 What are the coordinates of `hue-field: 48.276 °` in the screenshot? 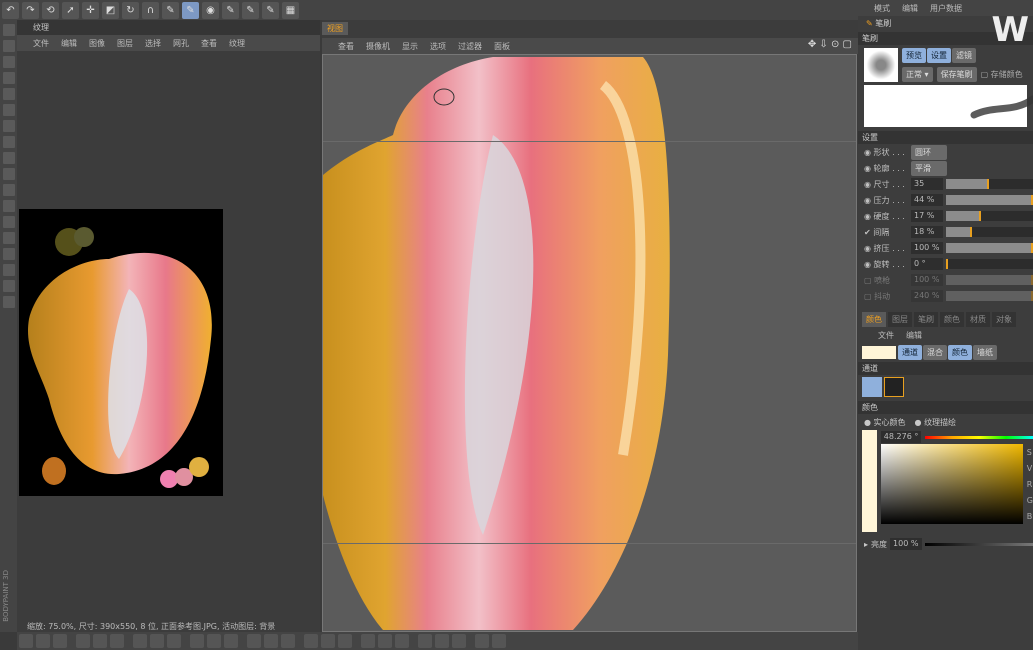 It's located at (900, 437).